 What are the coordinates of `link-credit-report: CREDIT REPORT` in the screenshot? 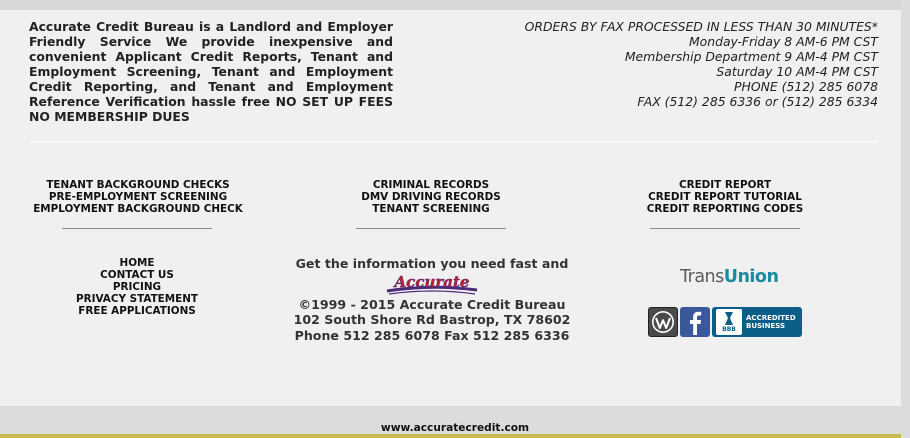 It's located at (725, 185).